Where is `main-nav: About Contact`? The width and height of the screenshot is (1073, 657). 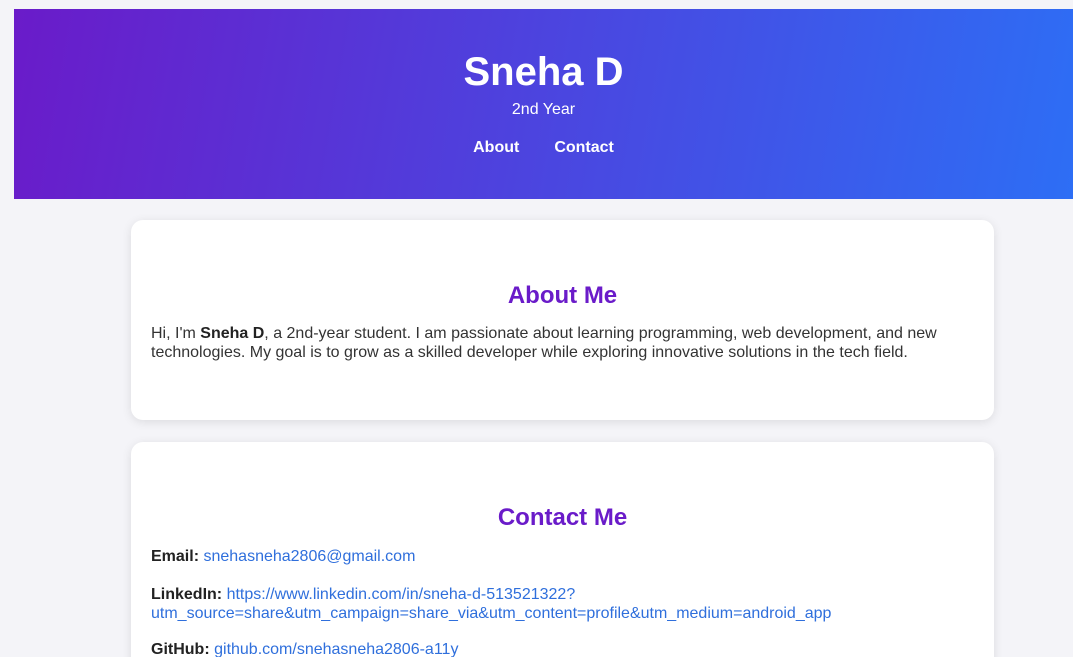 main-nav: About Contact is located at coordinates (543, 148).